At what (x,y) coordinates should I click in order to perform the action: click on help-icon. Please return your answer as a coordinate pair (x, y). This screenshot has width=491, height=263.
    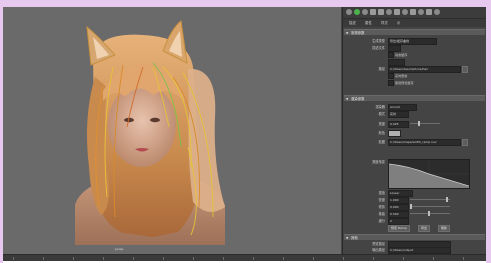
    Looking at the image, I should click on (437, 12).